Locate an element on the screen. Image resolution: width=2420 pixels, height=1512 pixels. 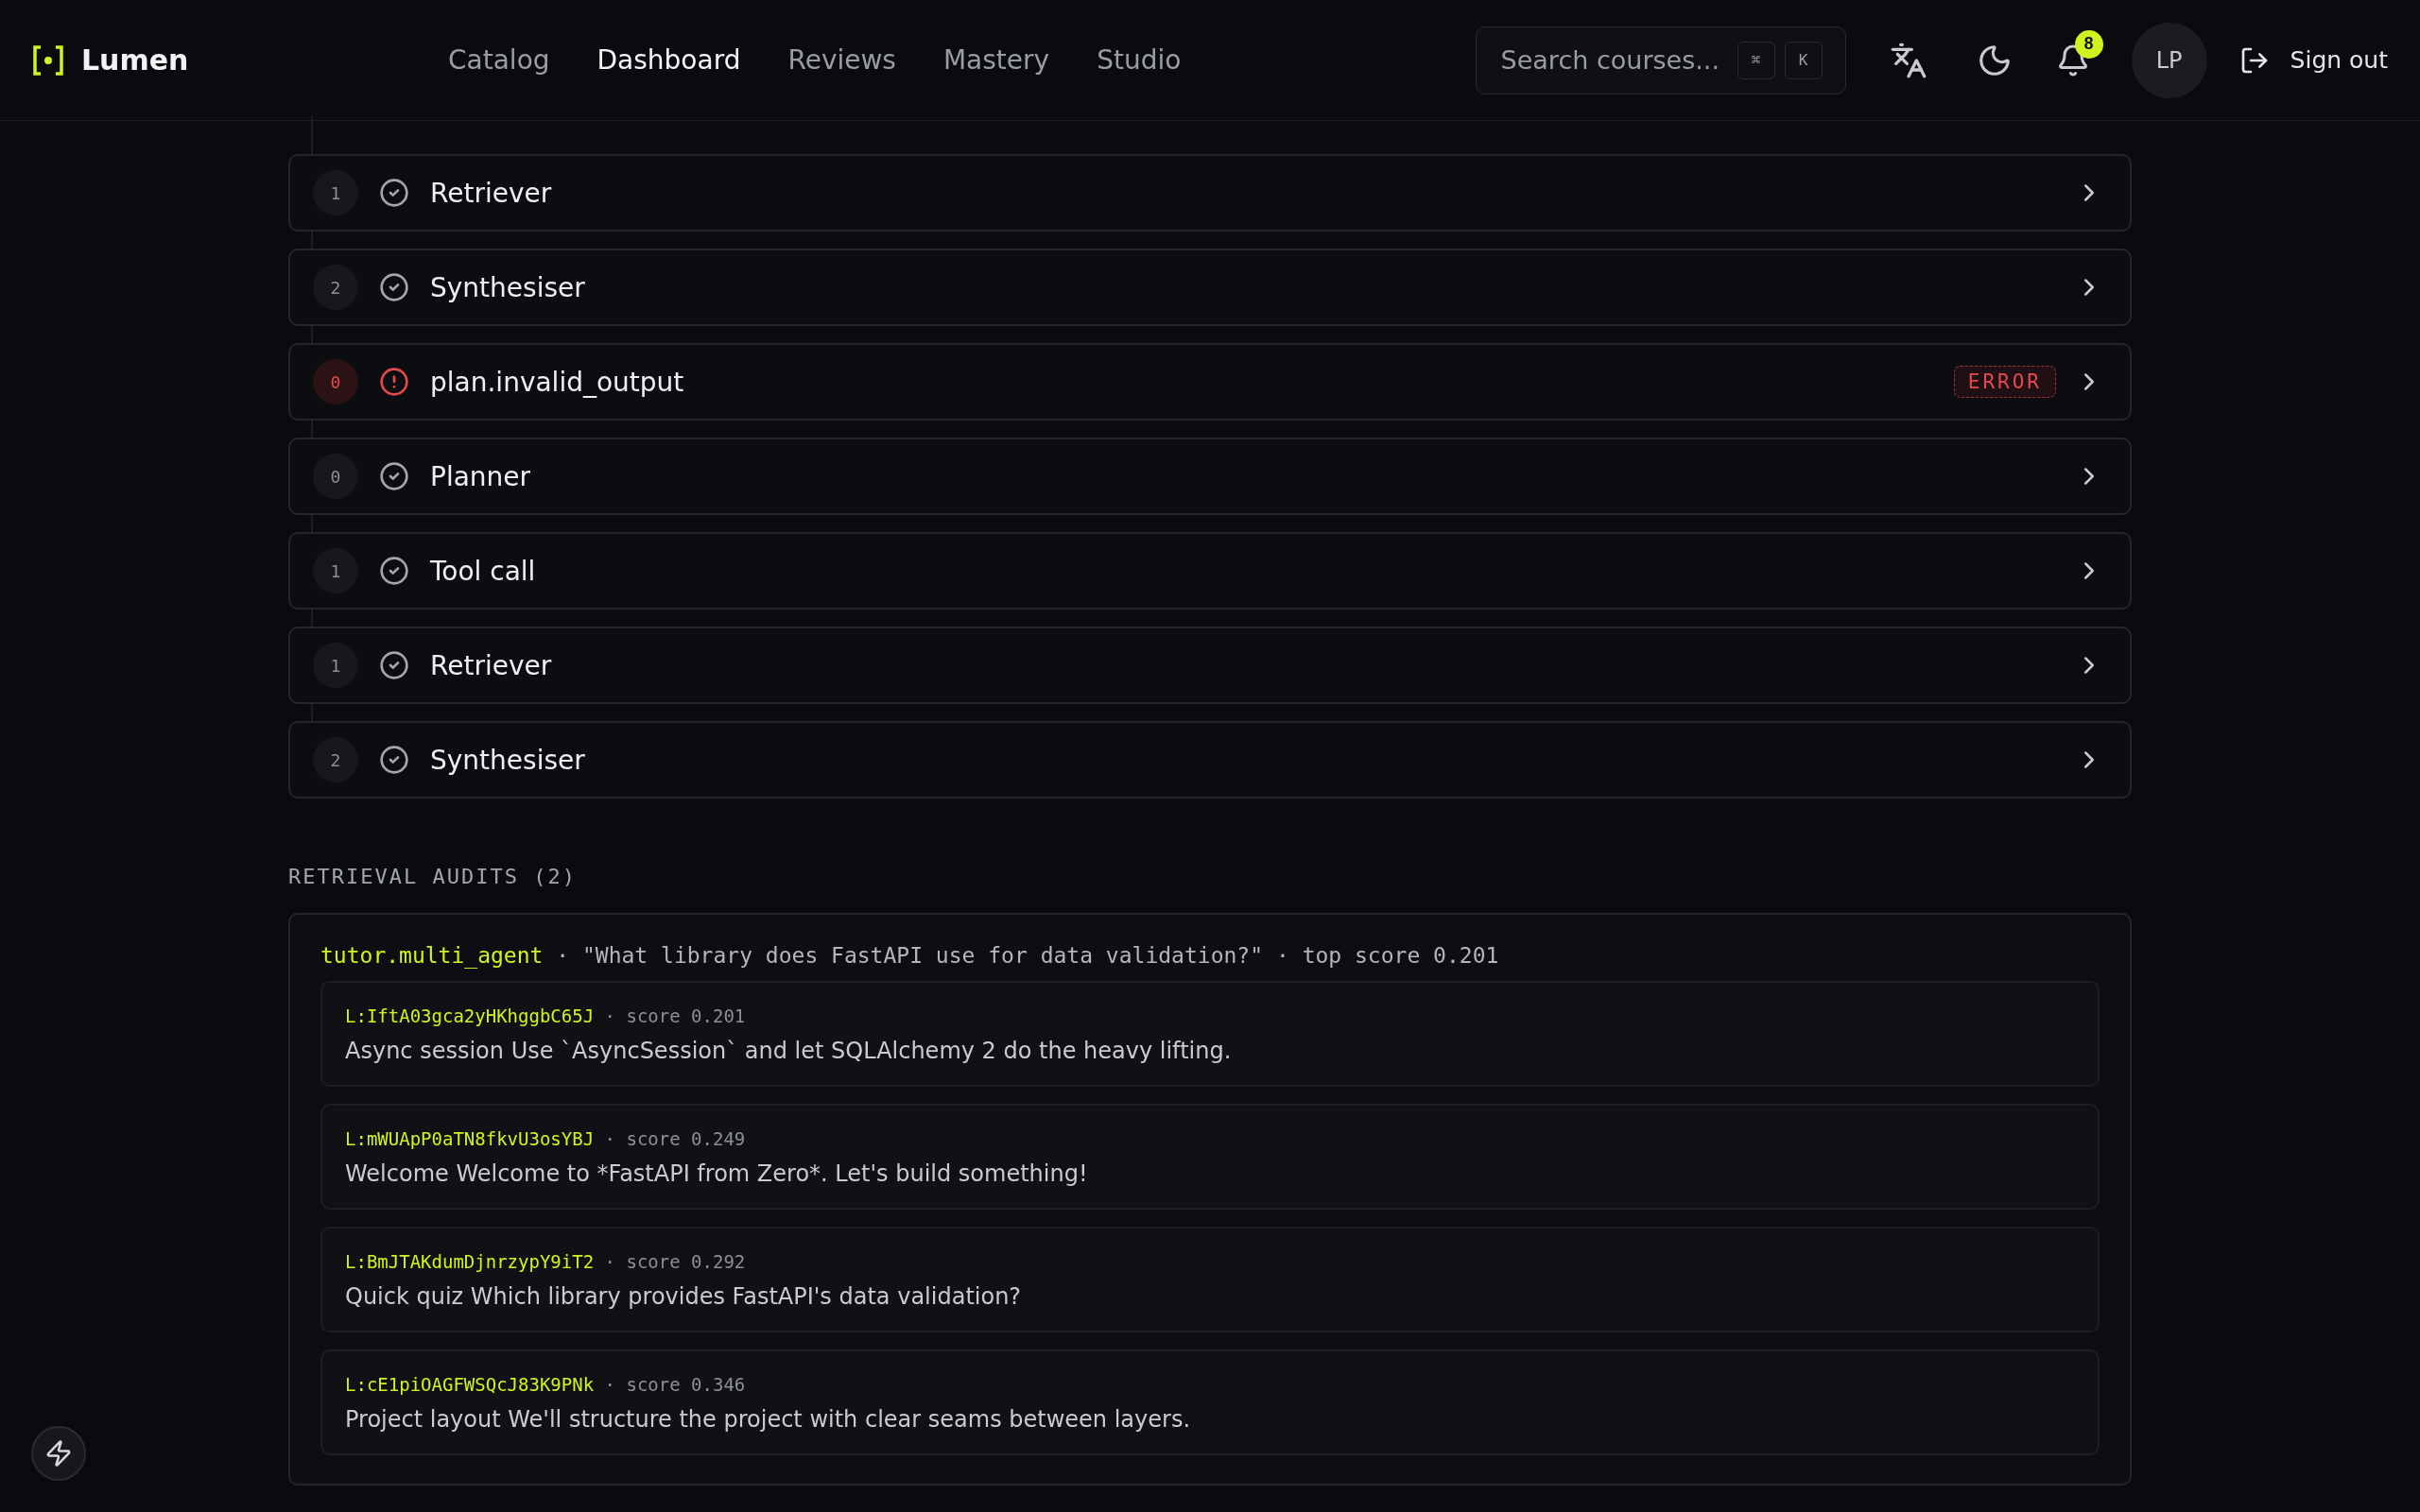
trace-step-row: 0 plan.invalid_output ERROR is located at coordinates (1210, 382).